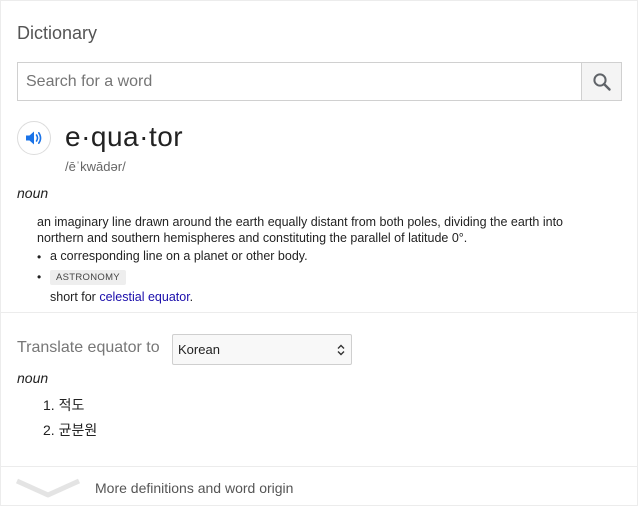 The height and width of the screenshot is (506, 638). Describe the element at coordinates (49, 430) in the screenshot. I see `translation-index: 2.` at that location.